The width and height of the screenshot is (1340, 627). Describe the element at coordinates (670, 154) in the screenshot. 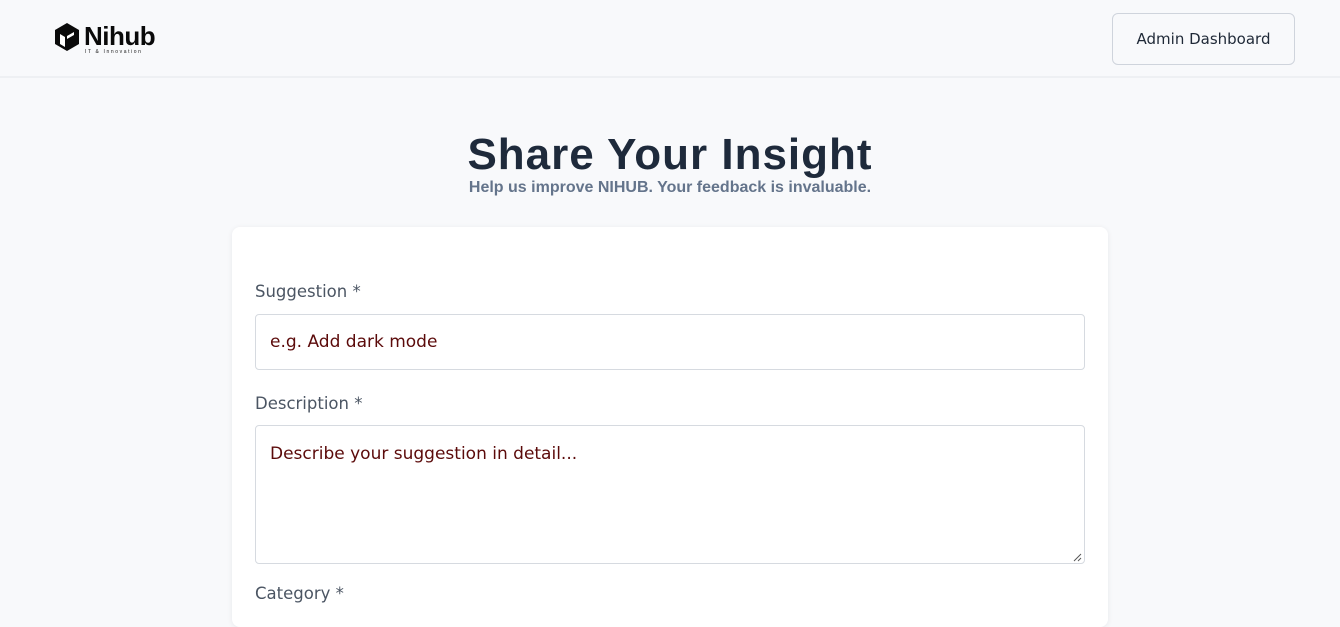

I see `page-title: Share Your Insight` at that location.